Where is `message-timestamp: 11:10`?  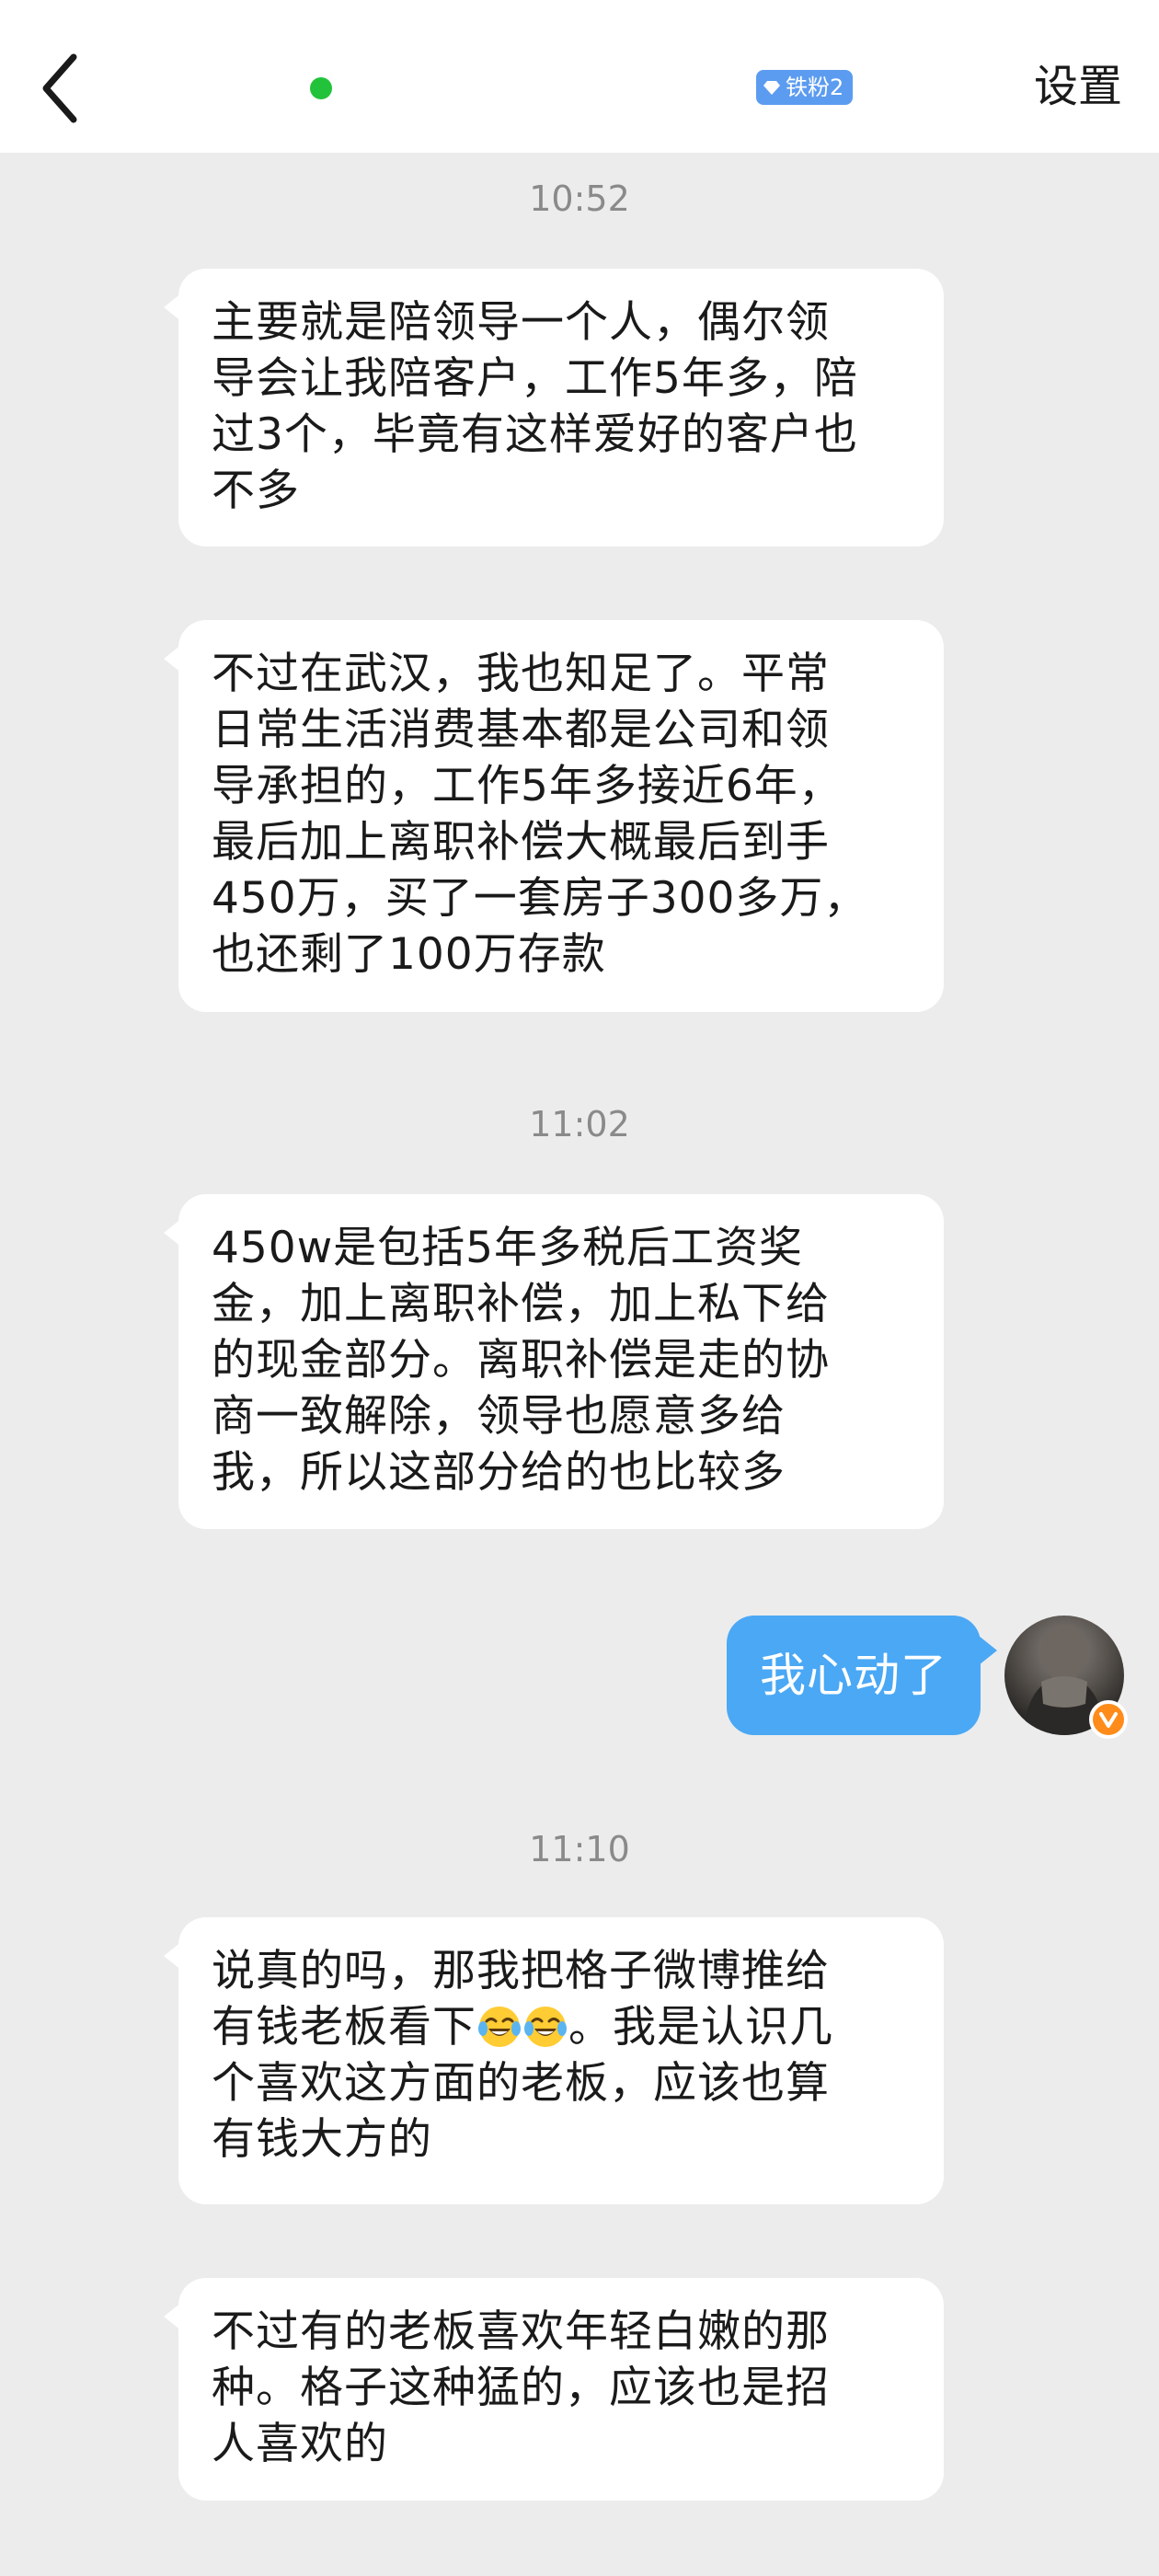
message-timestamp: 11:10 is located at coordinates (579, 1849).